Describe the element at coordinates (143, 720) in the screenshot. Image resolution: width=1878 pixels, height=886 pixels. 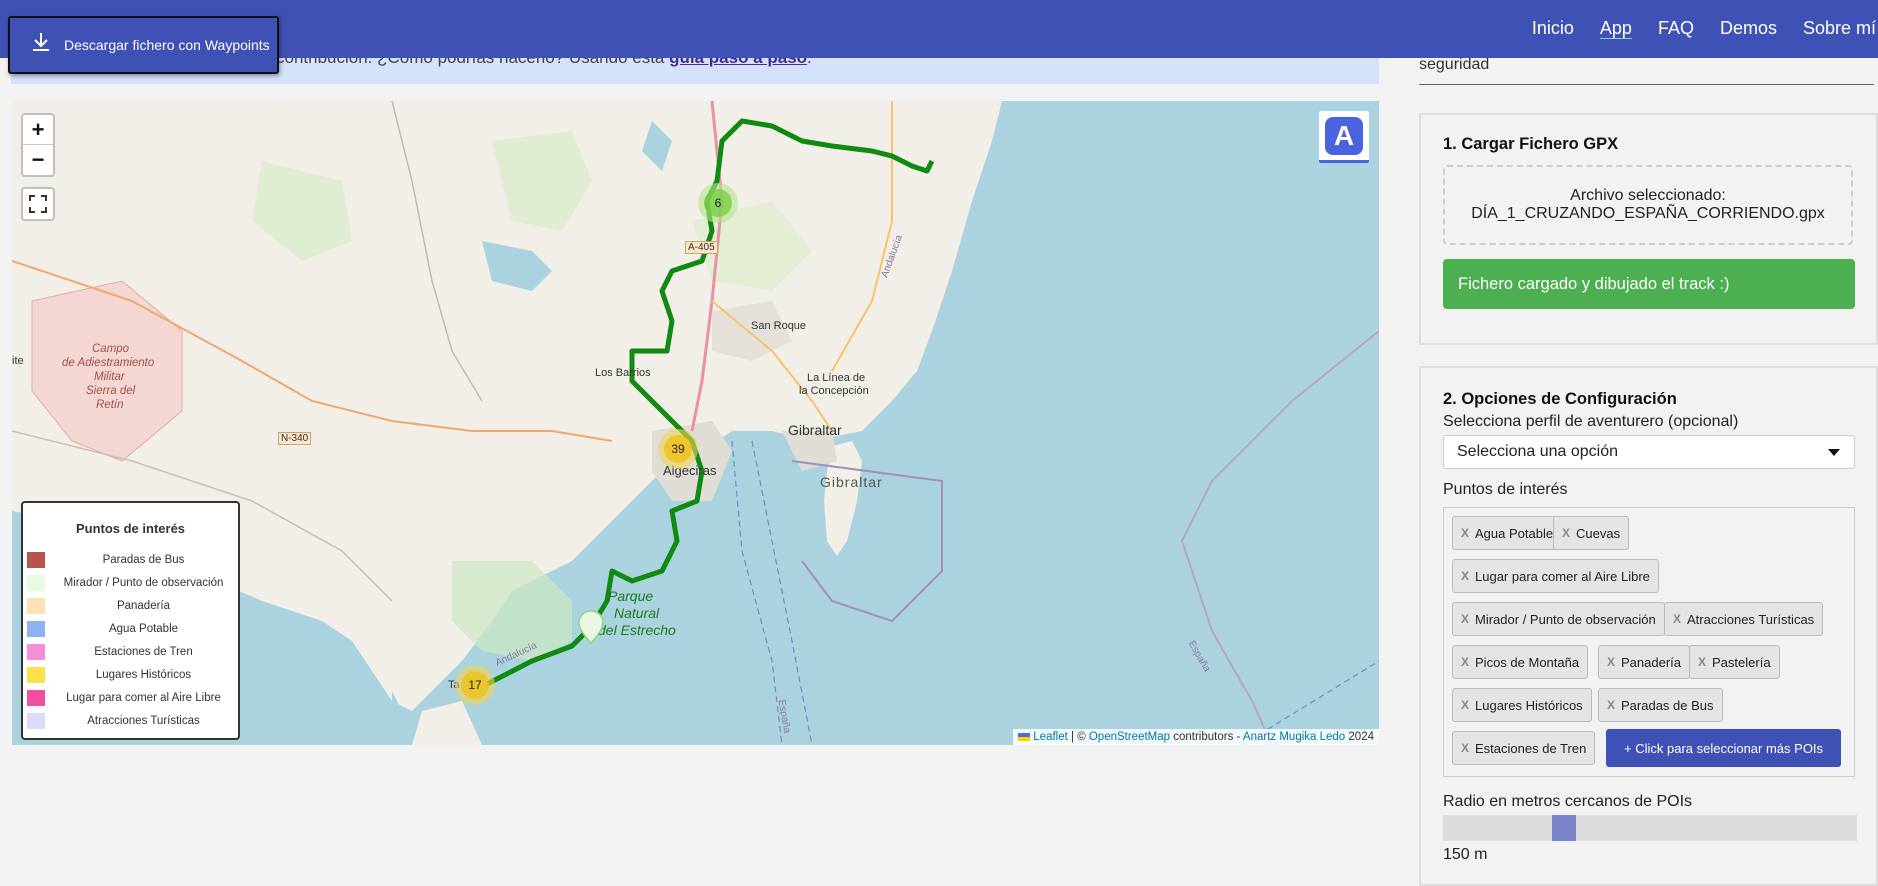
I see `legend-item-label: Atracciones Turísticas` at that location.